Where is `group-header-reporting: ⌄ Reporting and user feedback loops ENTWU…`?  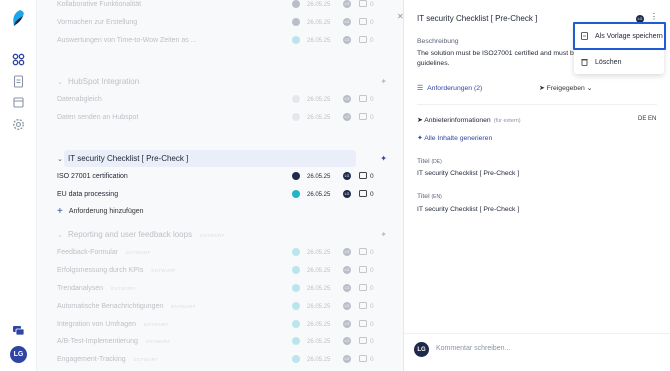
group-header-reporting: ⌄ Reporting and user feedback loops ENTWU… is located at coordinates (222, 234).